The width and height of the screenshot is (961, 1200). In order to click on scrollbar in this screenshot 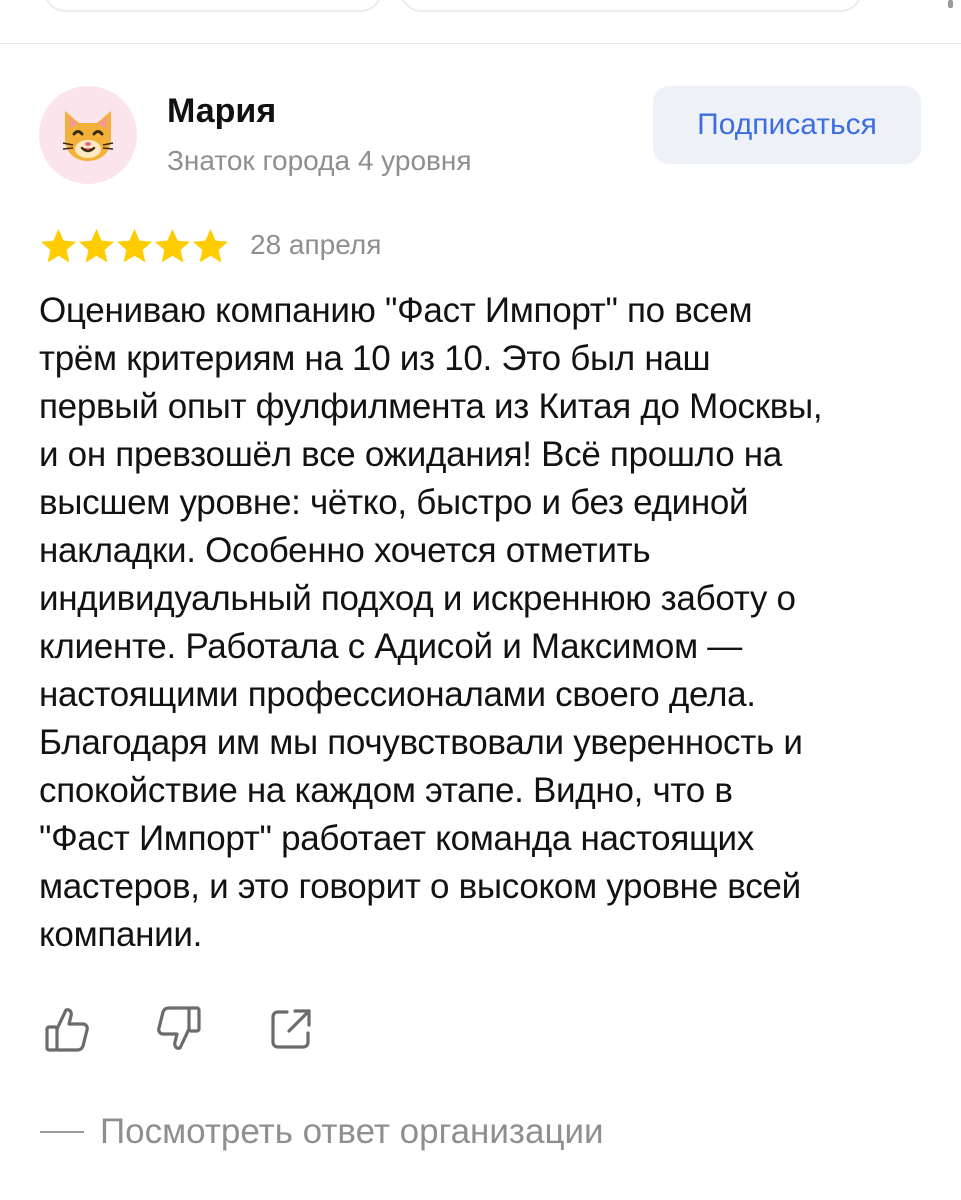, I will do `click(950, 4)`.